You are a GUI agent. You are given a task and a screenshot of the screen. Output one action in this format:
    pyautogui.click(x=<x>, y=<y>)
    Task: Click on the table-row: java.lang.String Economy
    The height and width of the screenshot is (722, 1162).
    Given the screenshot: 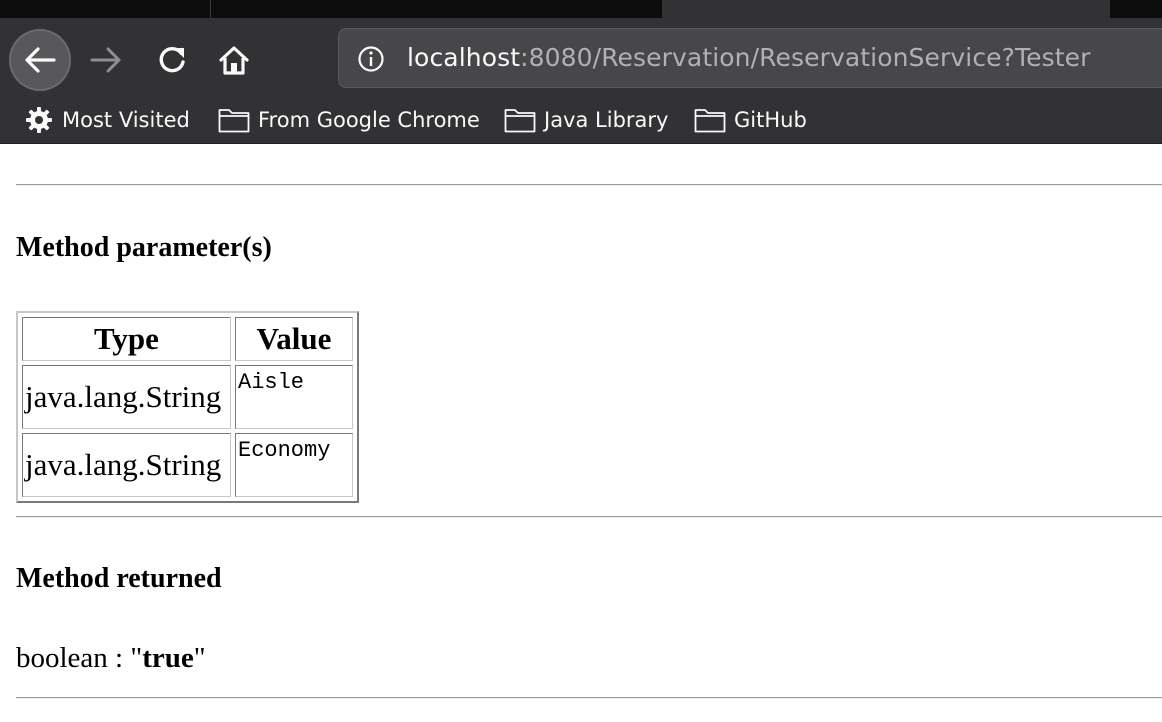 What is the action you would take?
    pyautogui.click(x=187, y=465)
    